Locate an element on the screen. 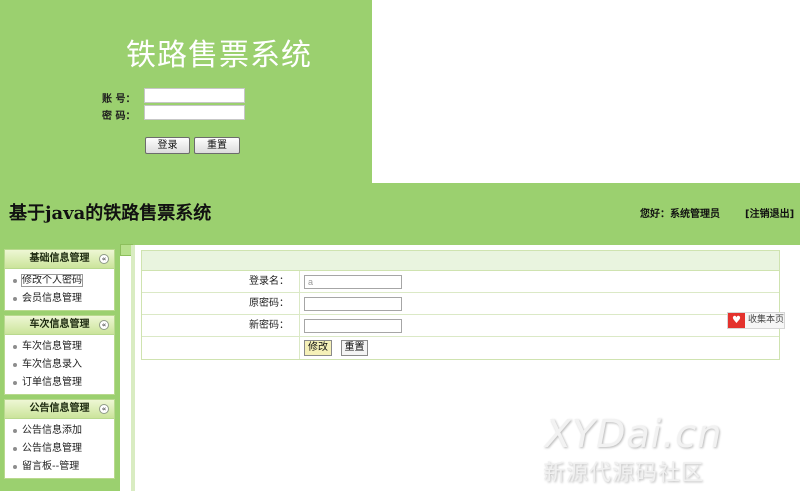 The image size is (800, 491). sidebar-item-label: 留言板--管理 is located at coordinates (51, 466).